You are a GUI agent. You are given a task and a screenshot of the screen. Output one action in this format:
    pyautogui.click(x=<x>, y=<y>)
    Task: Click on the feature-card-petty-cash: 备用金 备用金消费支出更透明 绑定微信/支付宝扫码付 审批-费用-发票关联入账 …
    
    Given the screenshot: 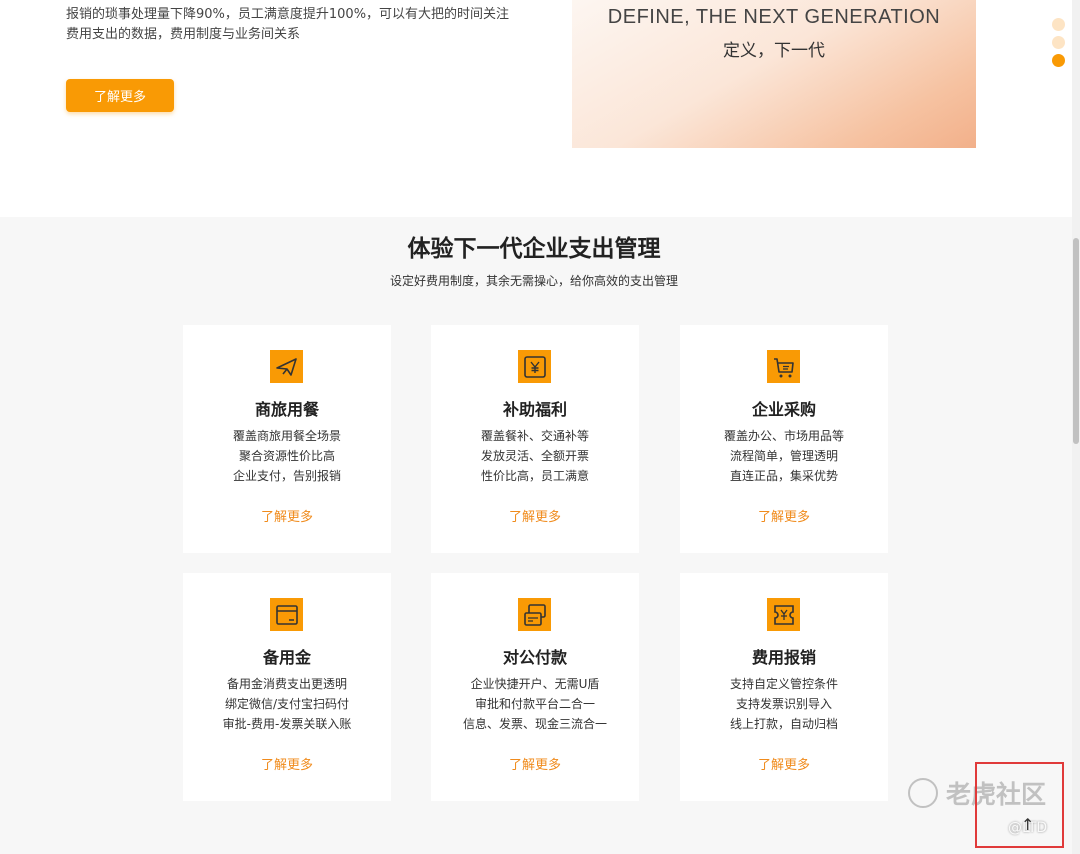 What is the action you would take?
    pyautogui.click(x=287, y=687)
    